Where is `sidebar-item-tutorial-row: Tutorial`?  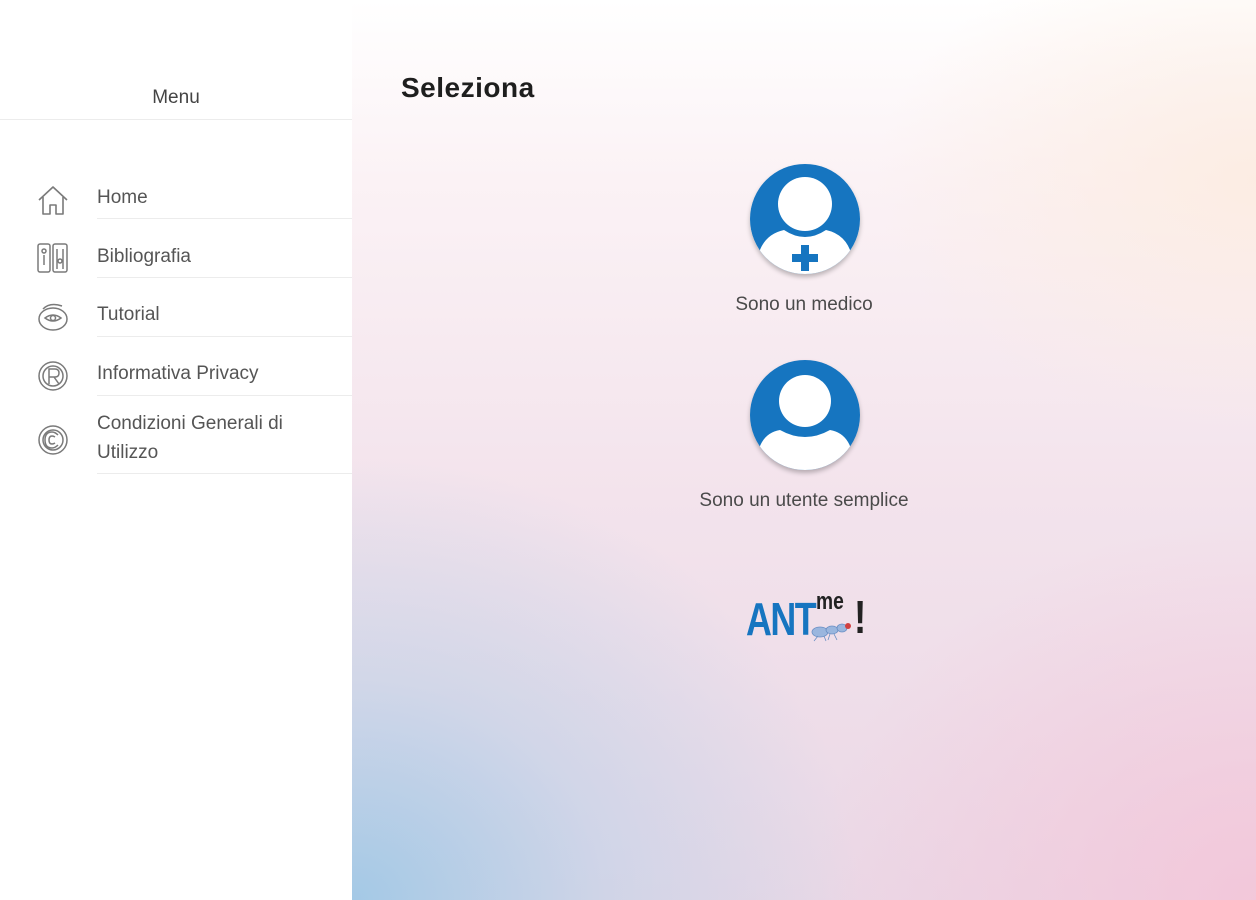 sidebar-item-tutorial-row: Tutorial is located at coordinates (224, 316).